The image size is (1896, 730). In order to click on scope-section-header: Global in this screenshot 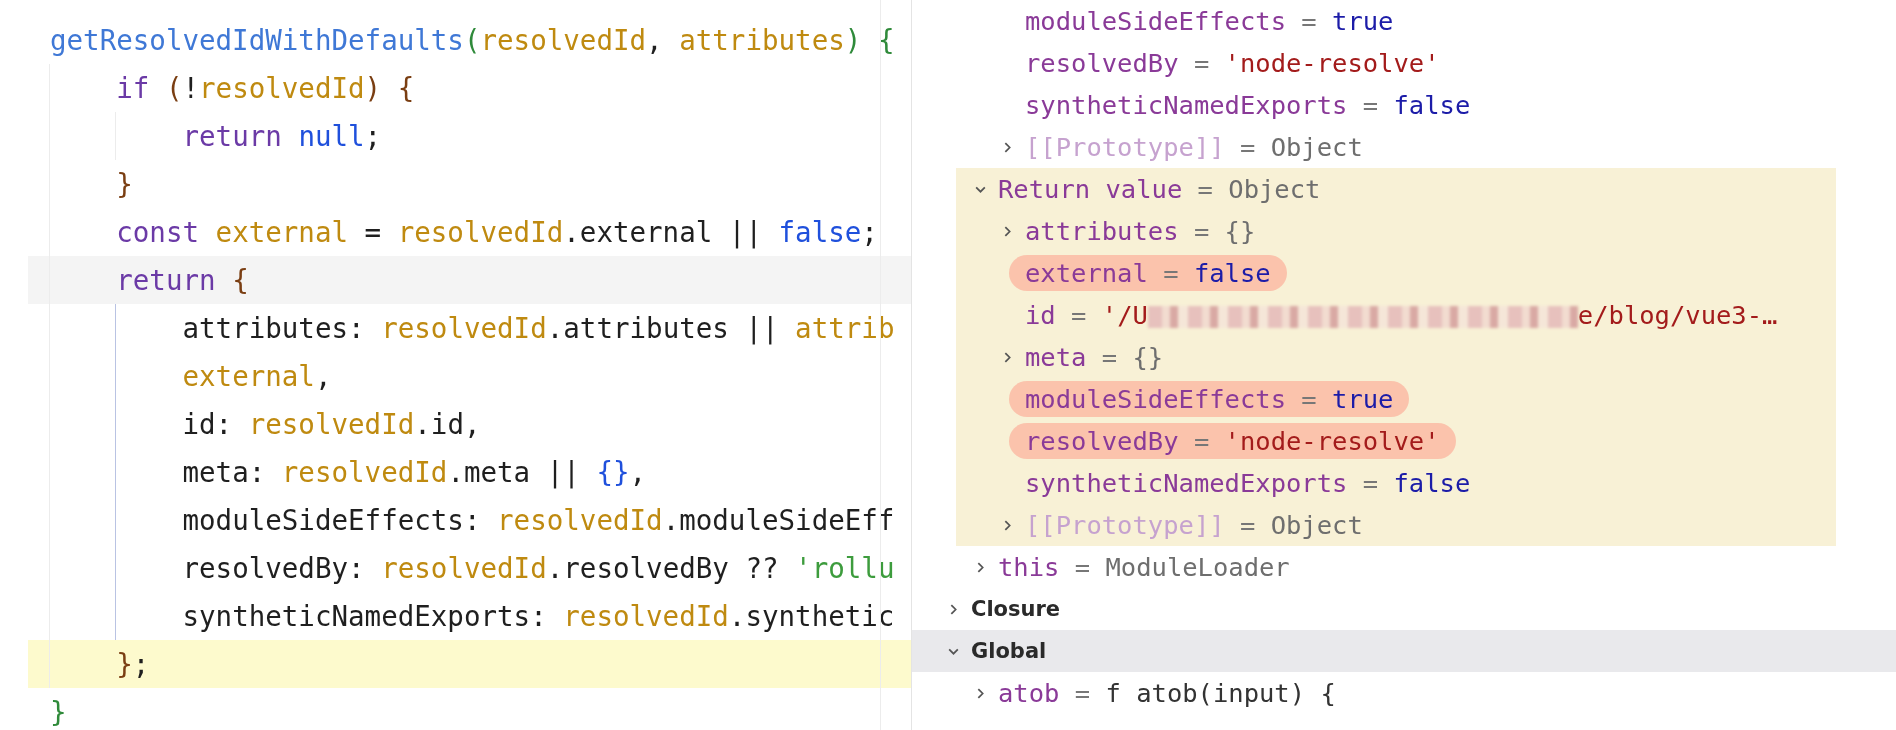, I will do `click(1404, 651)`.